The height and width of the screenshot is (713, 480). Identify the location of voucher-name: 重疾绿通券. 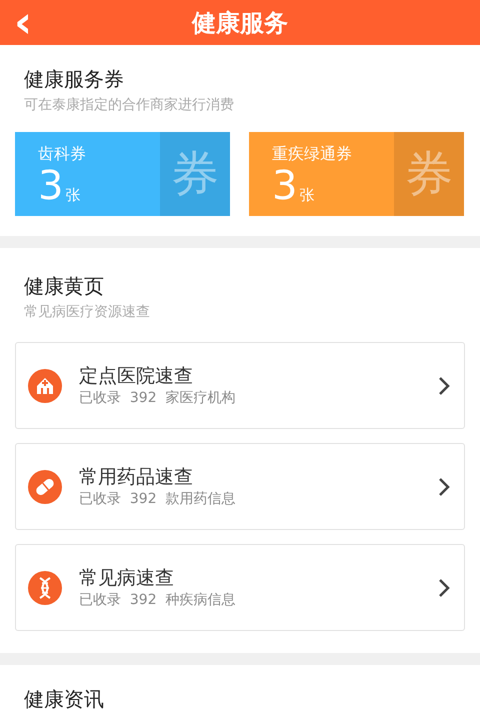
(312, 154).